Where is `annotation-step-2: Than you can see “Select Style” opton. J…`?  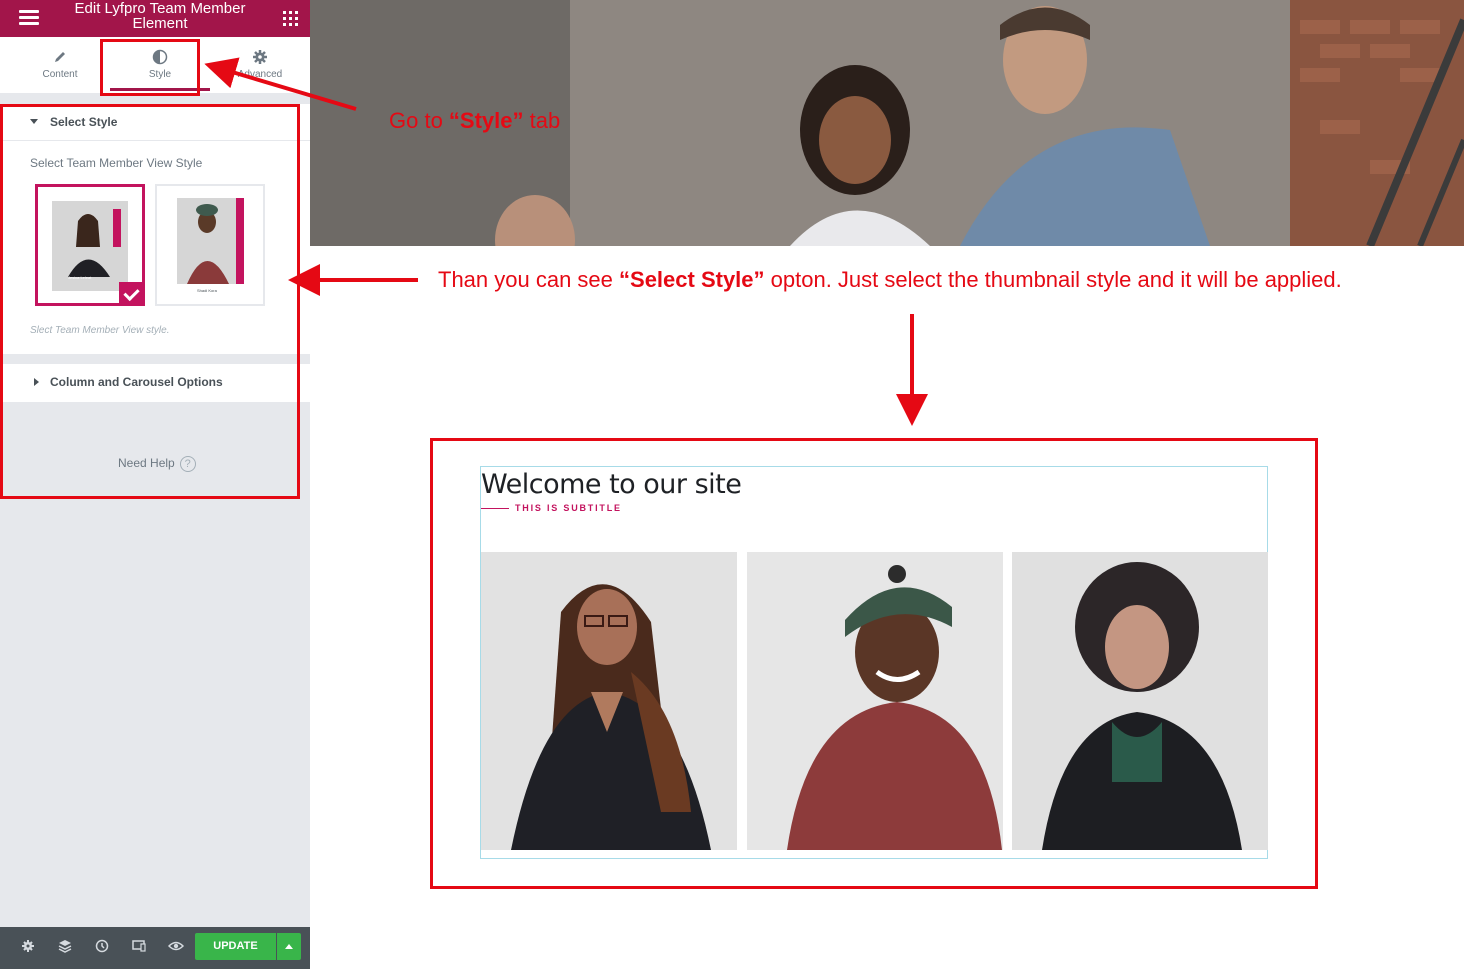 annotation-step-2: Than you can see “Select Style” opton. J… is located at coordinates (890, 280).